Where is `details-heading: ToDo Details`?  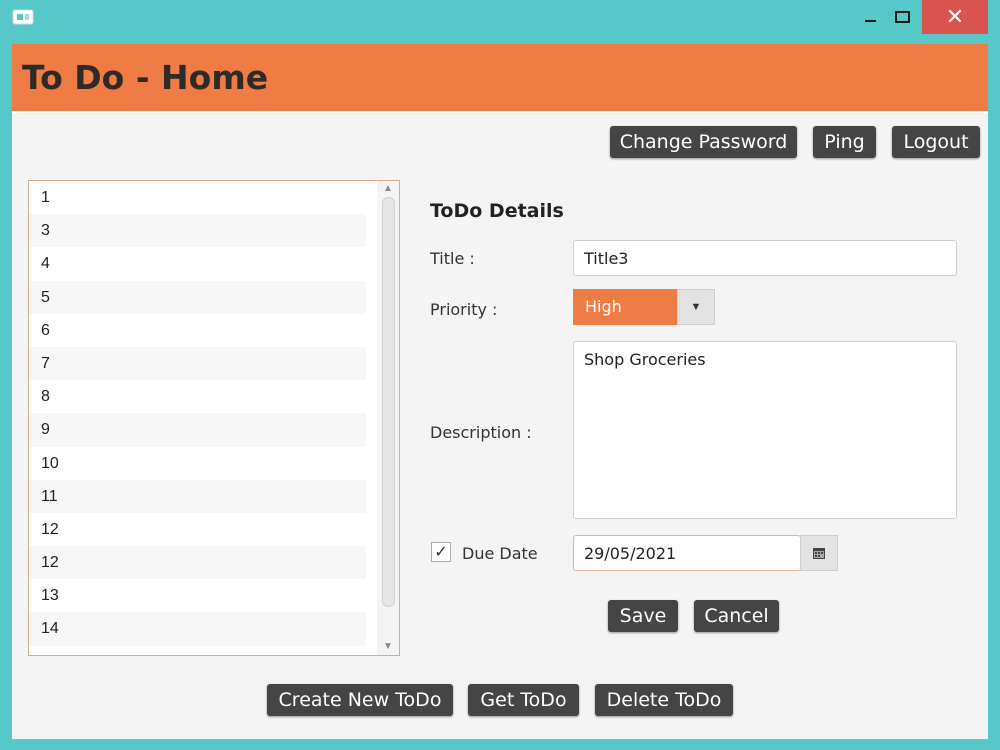
details-heading: ToDo Details is located at coordinates (497, 211).